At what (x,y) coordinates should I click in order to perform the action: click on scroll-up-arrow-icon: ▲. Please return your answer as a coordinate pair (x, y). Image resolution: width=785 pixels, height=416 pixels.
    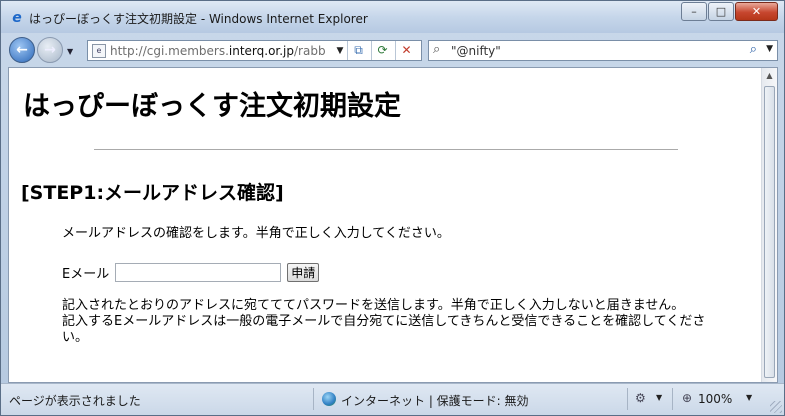
    Looking at the image, I should click on (769, 76).